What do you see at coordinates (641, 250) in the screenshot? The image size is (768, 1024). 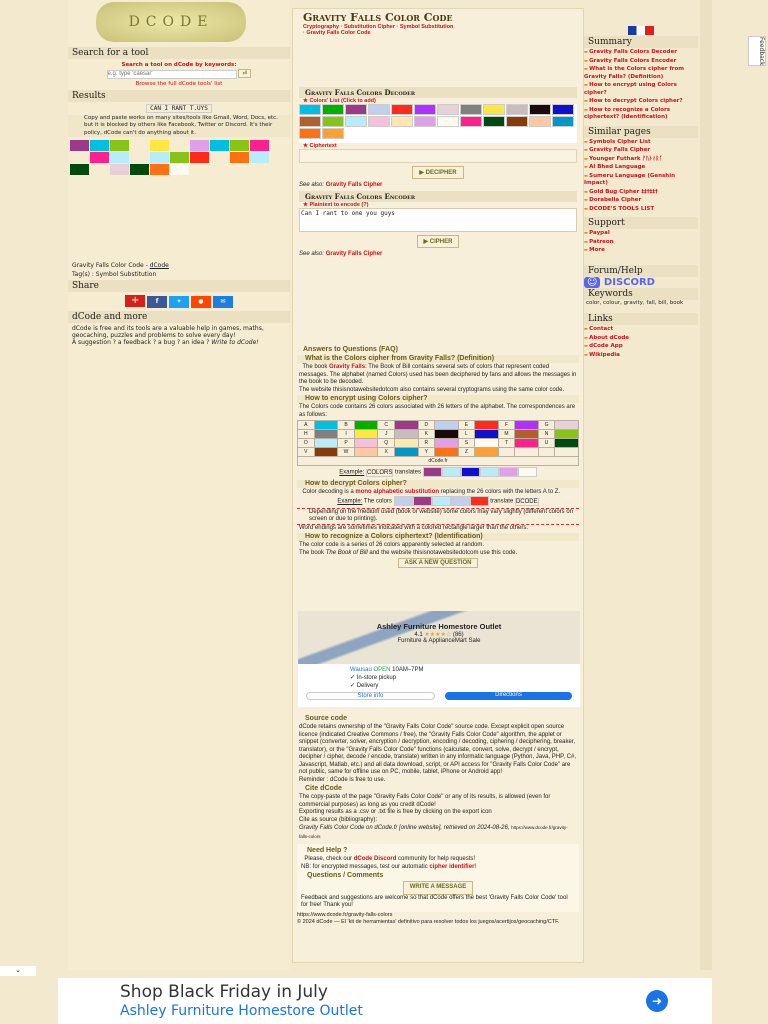 I see `support-link: More` at bounding box center [641, 250].